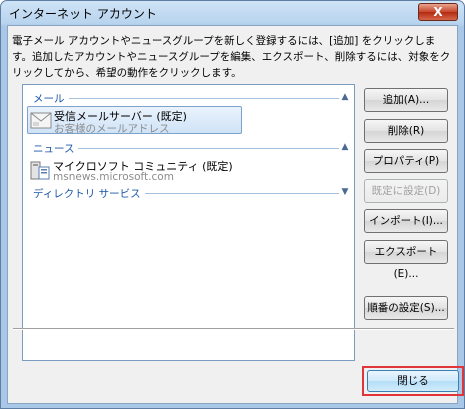  Describe the element at coordinates (406, 161) in the screenshot. I see `properties-button: プロパティ(P)` at that location.